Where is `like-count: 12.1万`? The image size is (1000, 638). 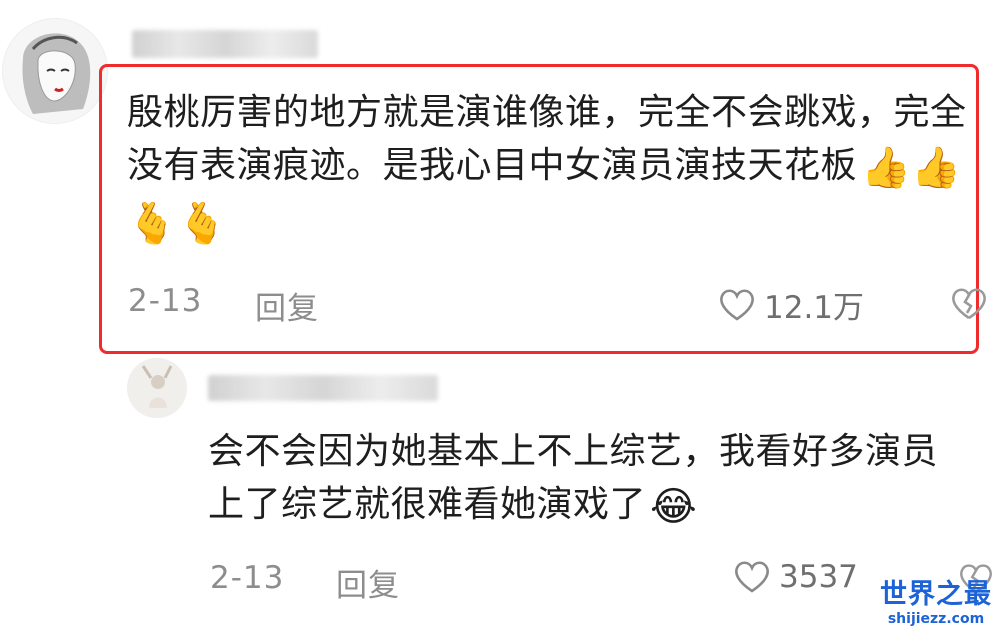 like-count: 12.1万 is located at coordinates (814, 308).